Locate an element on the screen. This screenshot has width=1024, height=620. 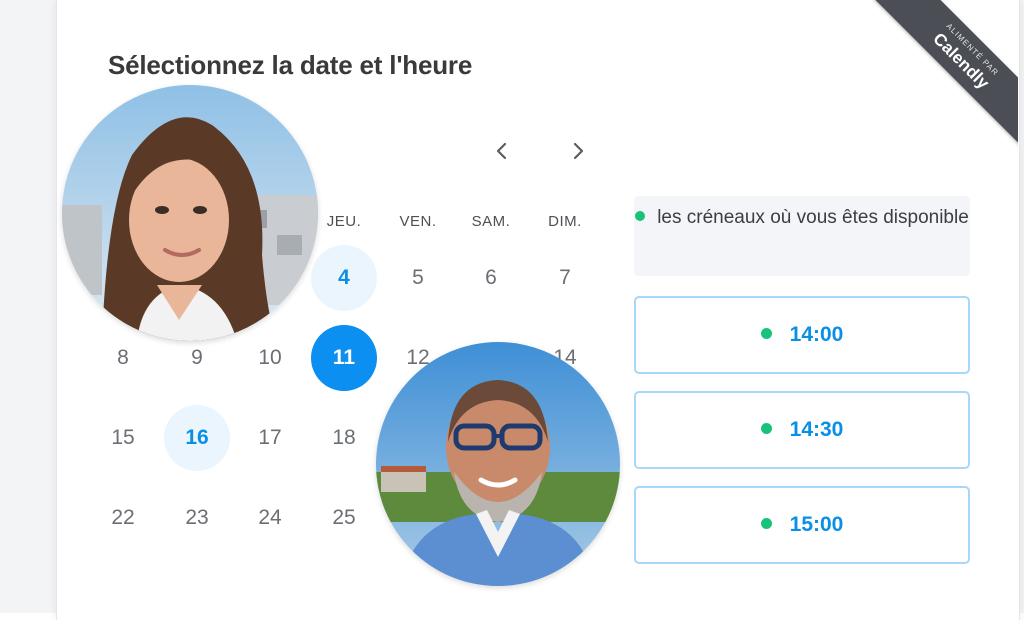
day-6: 6 is located at coordinates (491, 277).